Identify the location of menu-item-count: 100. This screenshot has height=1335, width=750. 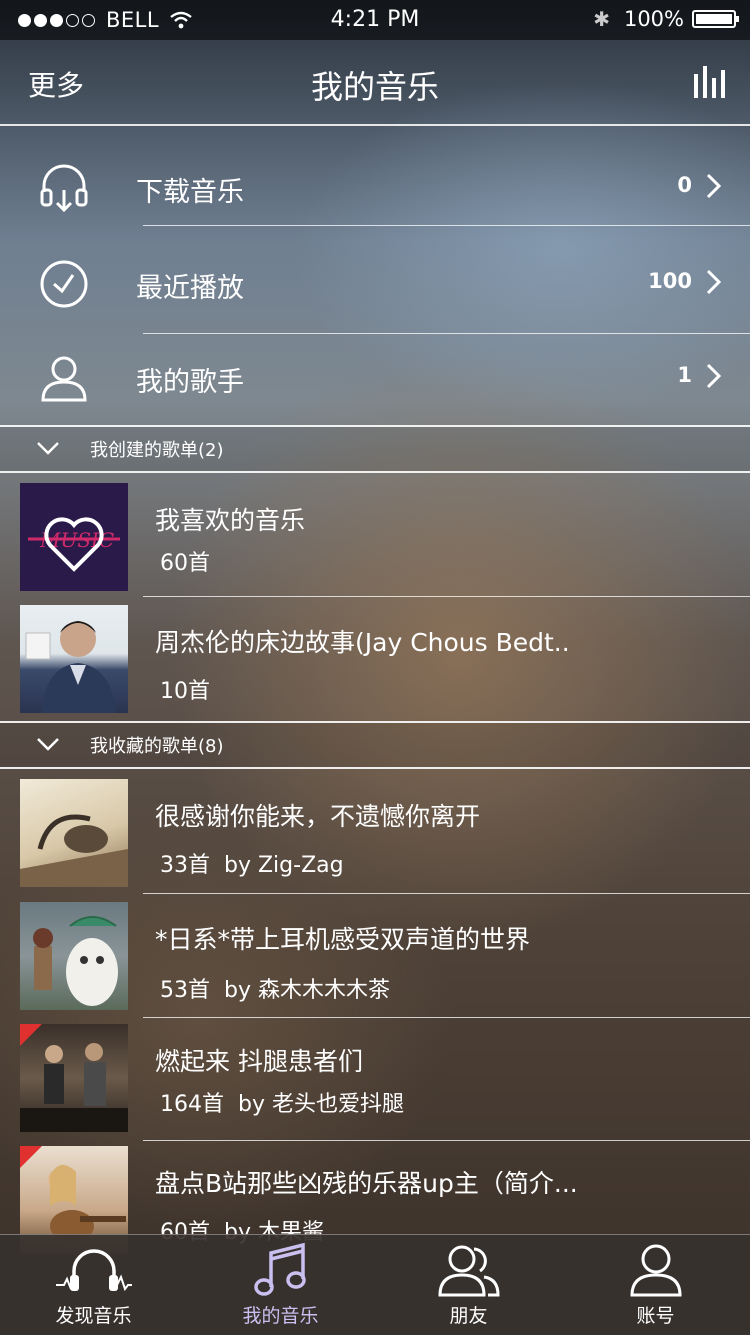
(670, 281).